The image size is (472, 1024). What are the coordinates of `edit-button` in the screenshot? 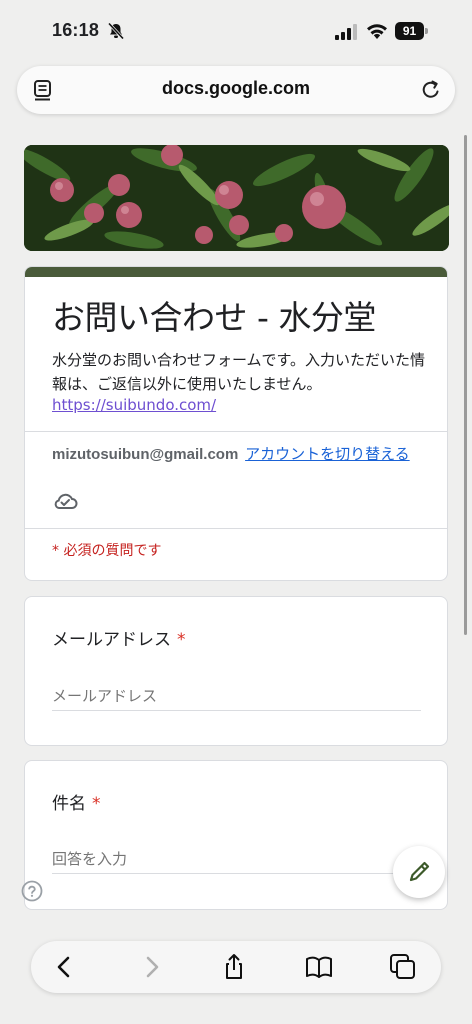 It's located at (419, 872).